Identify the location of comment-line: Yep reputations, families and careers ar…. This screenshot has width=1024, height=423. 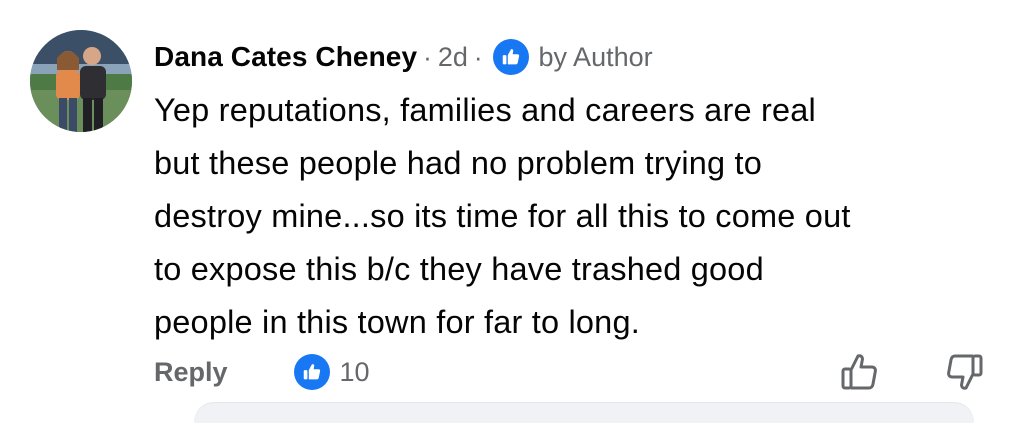
(485, 110).